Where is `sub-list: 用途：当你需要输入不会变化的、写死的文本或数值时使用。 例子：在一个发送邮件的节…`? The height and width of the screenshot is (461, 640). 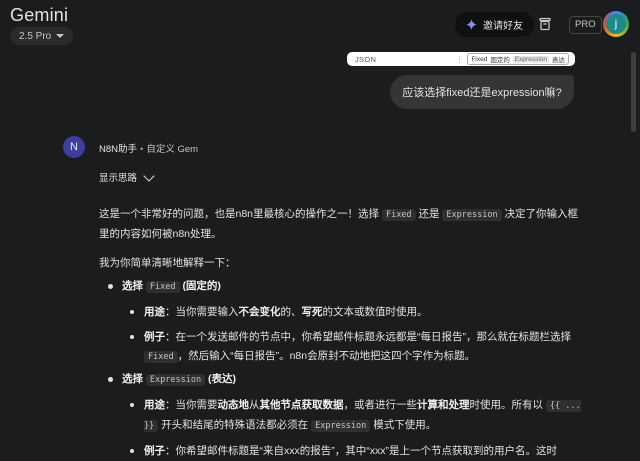
sub-list: 用途：当你需要输入不会变化的、写死的文本或数值时使用。 例子：在一个发送邮件的节… is located at coordinates (351, 335).